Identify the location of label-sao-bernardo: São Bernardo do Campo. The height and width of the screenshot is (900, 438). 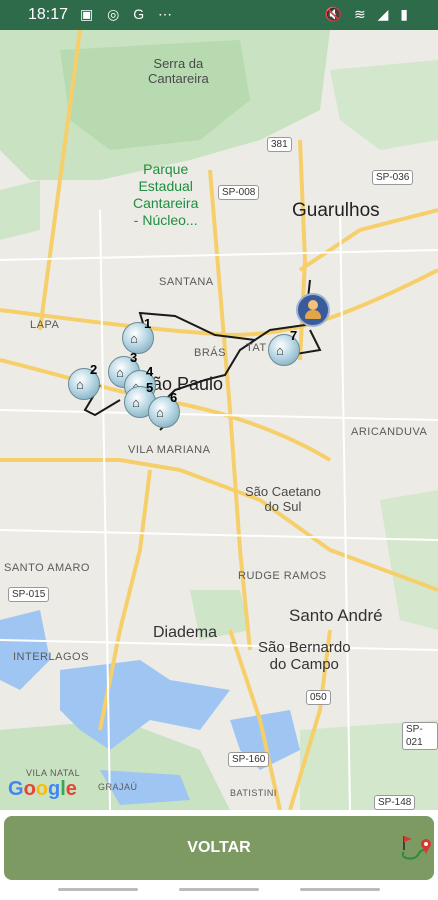
(304, 656).